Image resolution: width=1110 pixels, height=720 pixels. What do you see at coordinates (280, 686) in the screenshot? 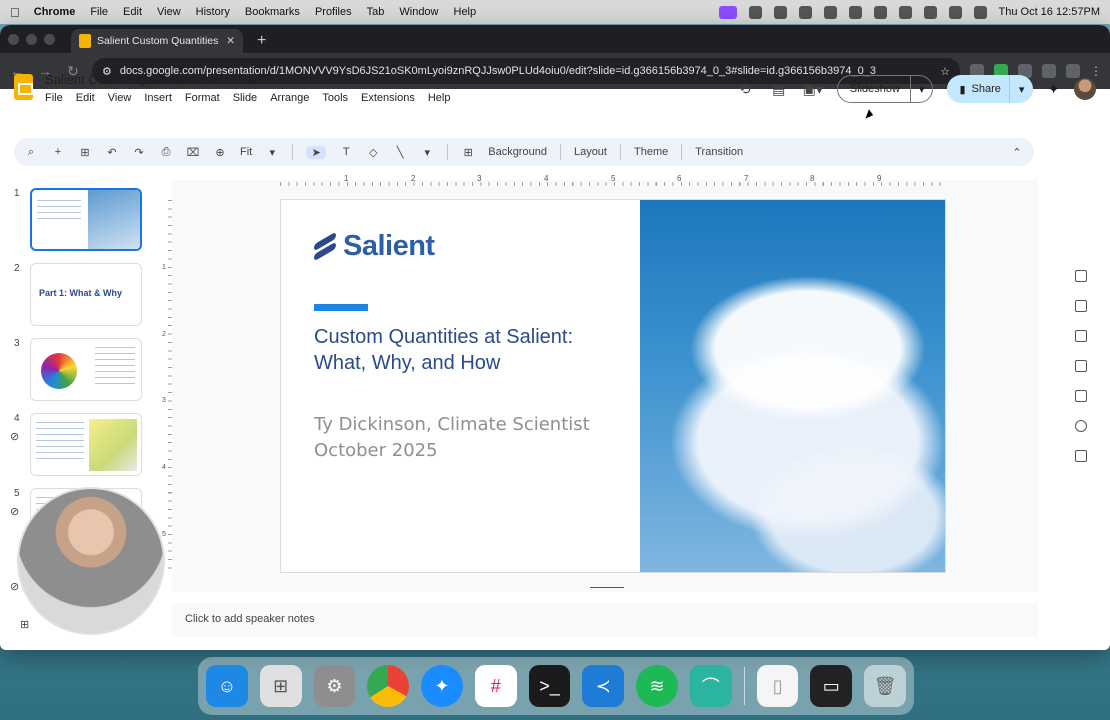
I see `launchpad-icon: ⊞` at bounding box center [280, 686].